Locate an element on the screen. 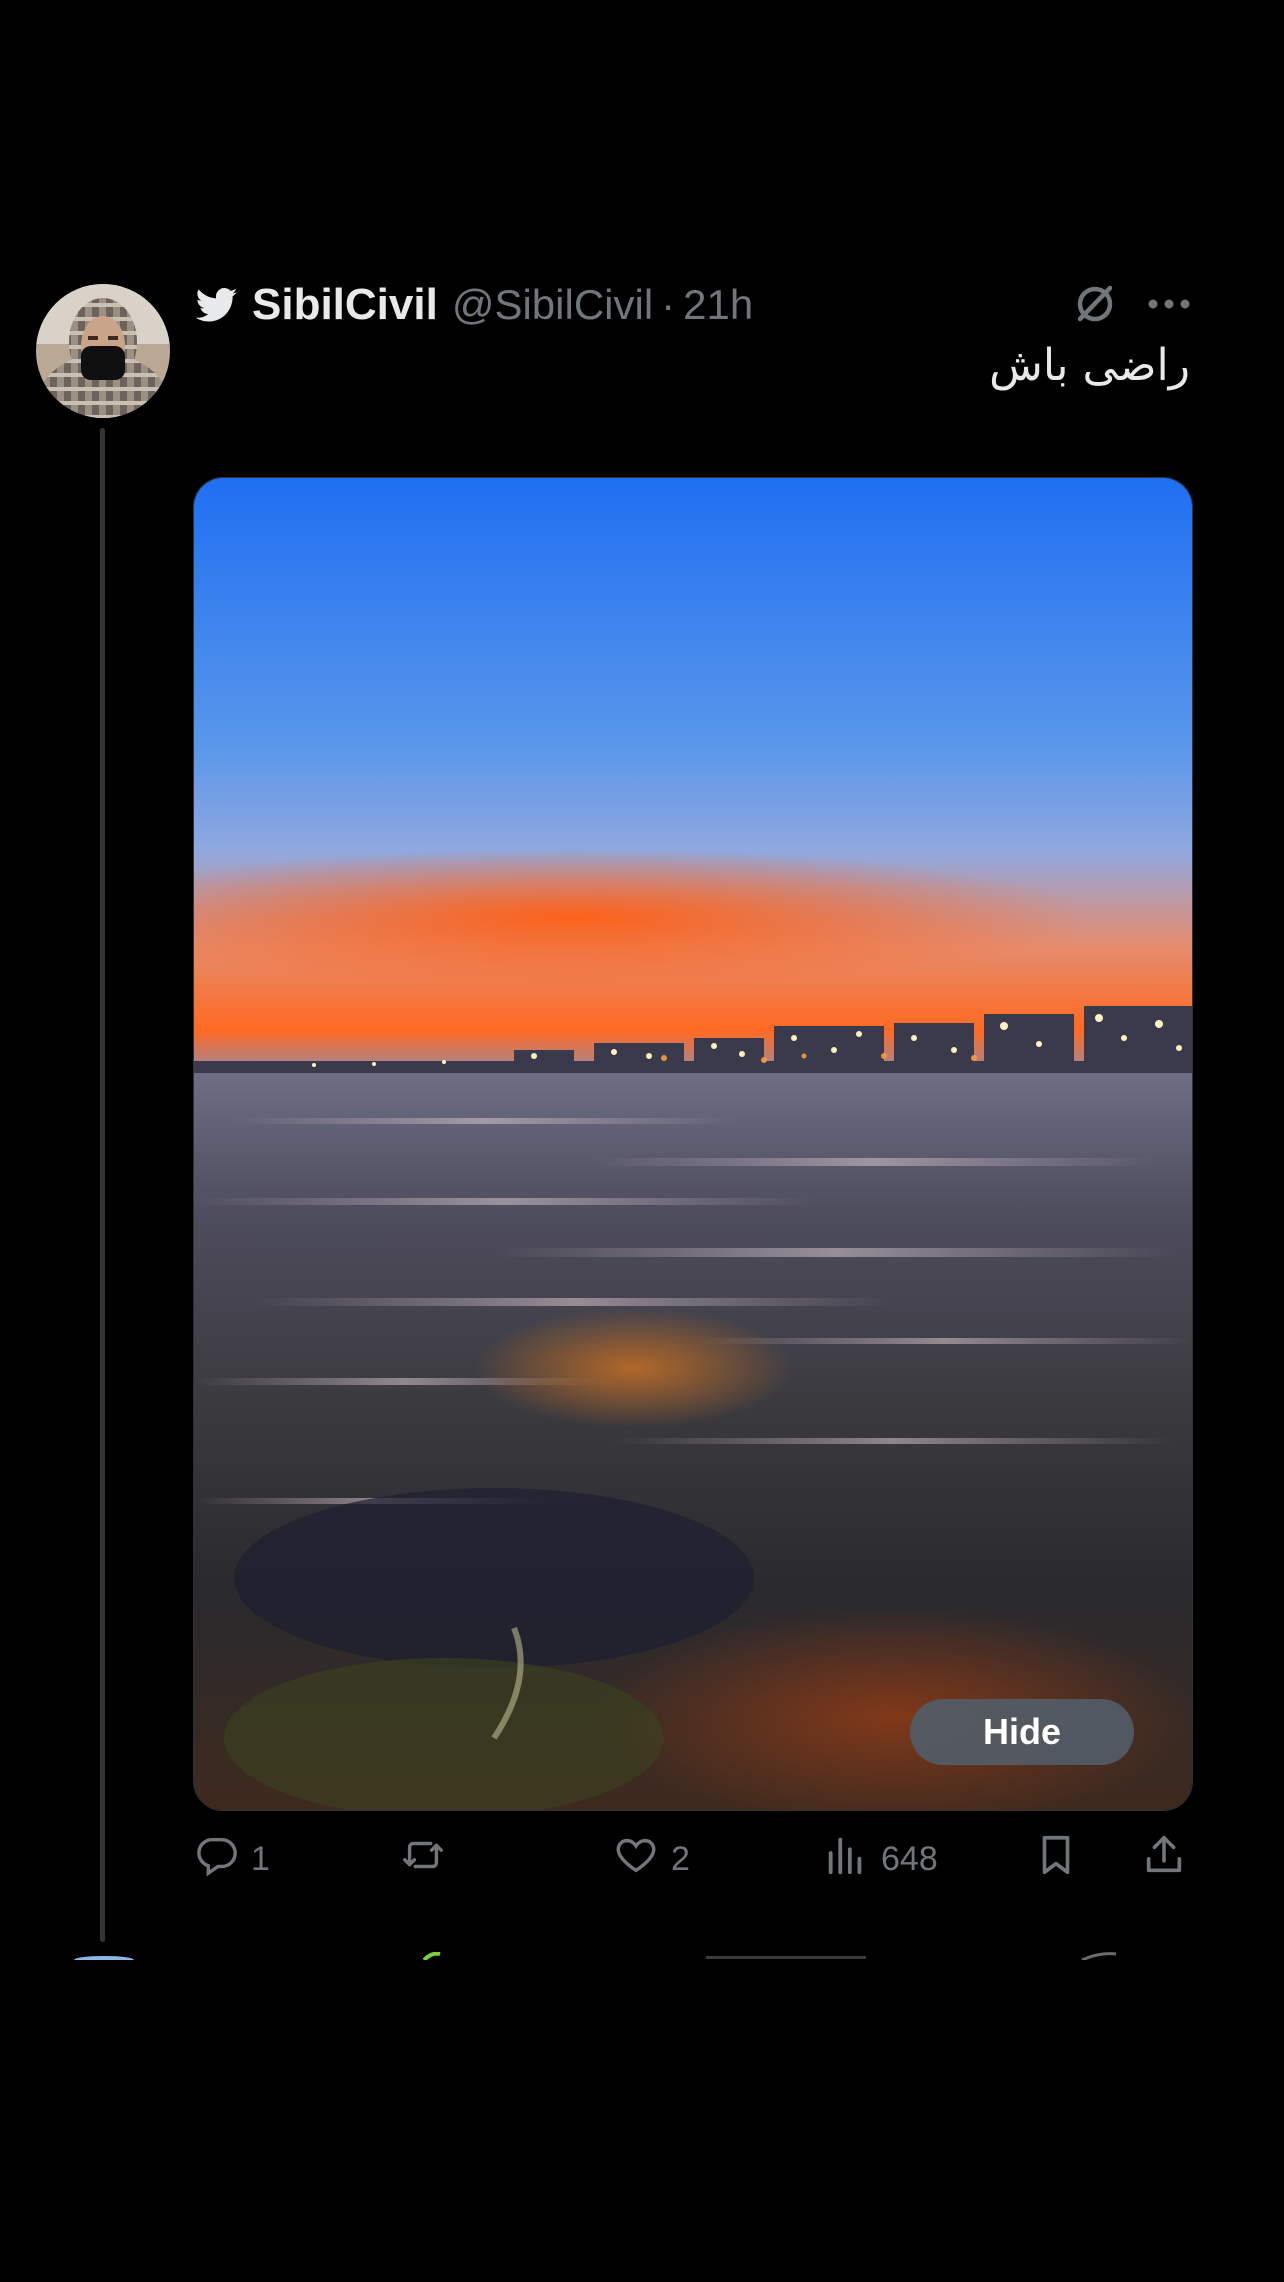 This screenshot has height=2282, width=1284. tweet-text: راضی باش is located at coordinates (1089, 365).